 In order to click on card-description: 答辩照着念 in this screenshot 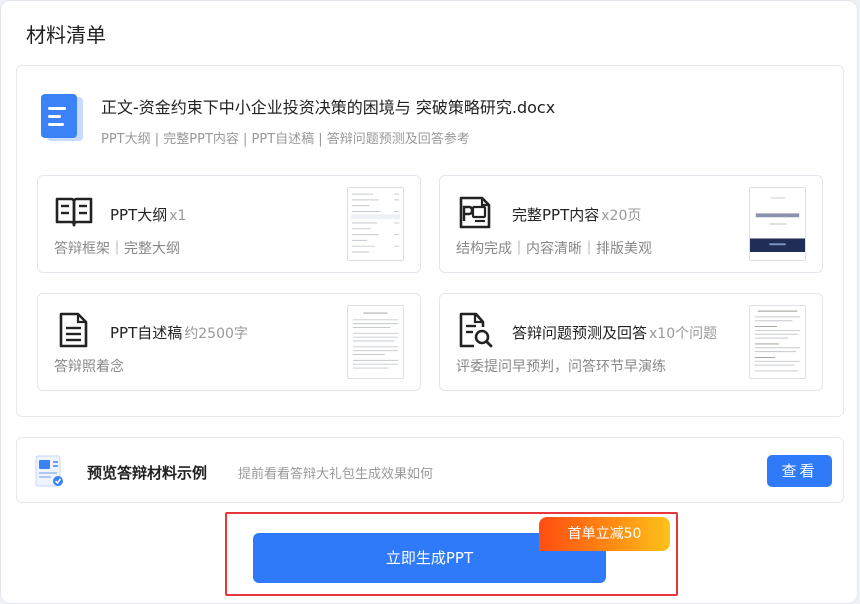, I will do `click(89, 367)`.